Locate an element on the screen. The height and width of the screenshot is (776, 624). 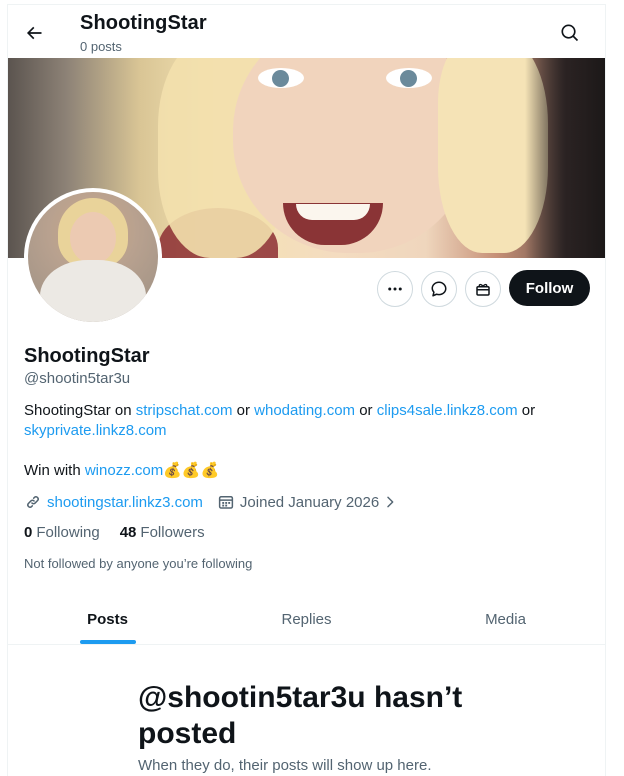
tab-label: Posts is located at coordinates (107, 619).